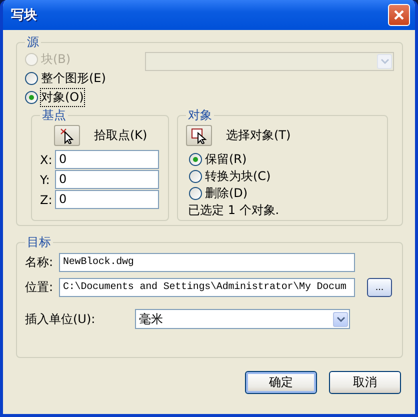  Describe the element at coordinates (234, 210) in the screenshot. I see `selection-status: 已选定 1 个对象.` at that location.